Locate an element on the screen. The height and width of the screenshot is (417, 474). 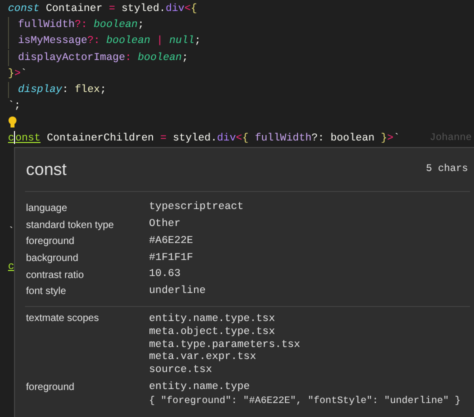
token-length: 5 chars is located at coordinates (447, 169).